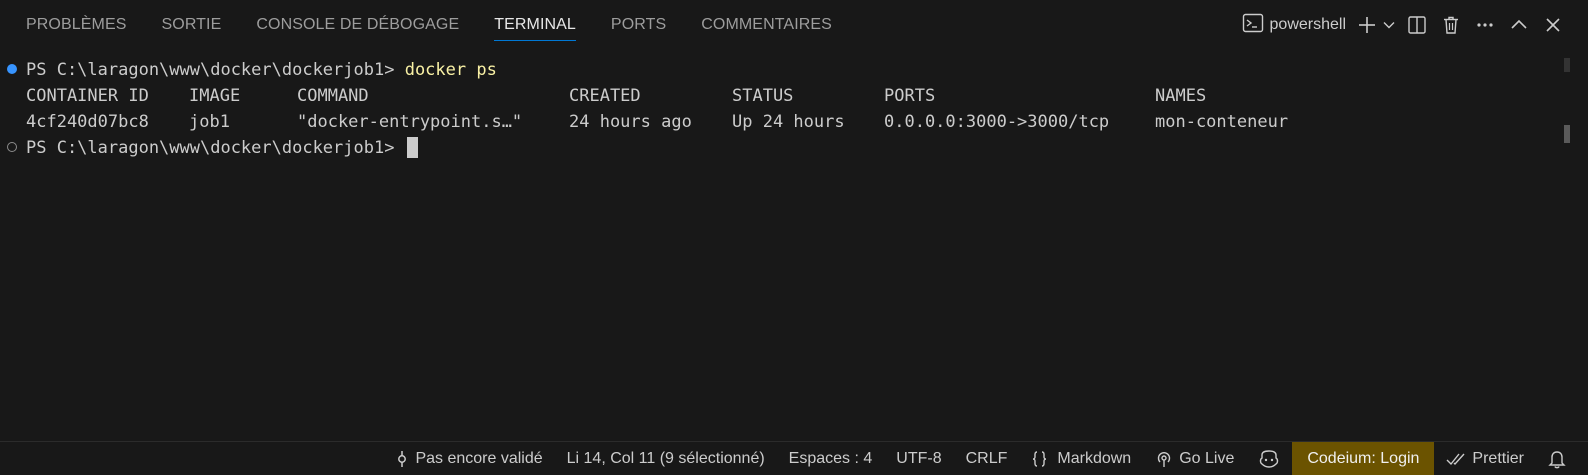 Image resolution: width=1588 pixels, height=475 pixels. Describe the element at coordinates (788, 122) in the screenshot. I see `cell-status: Up 24 hours` at that location.